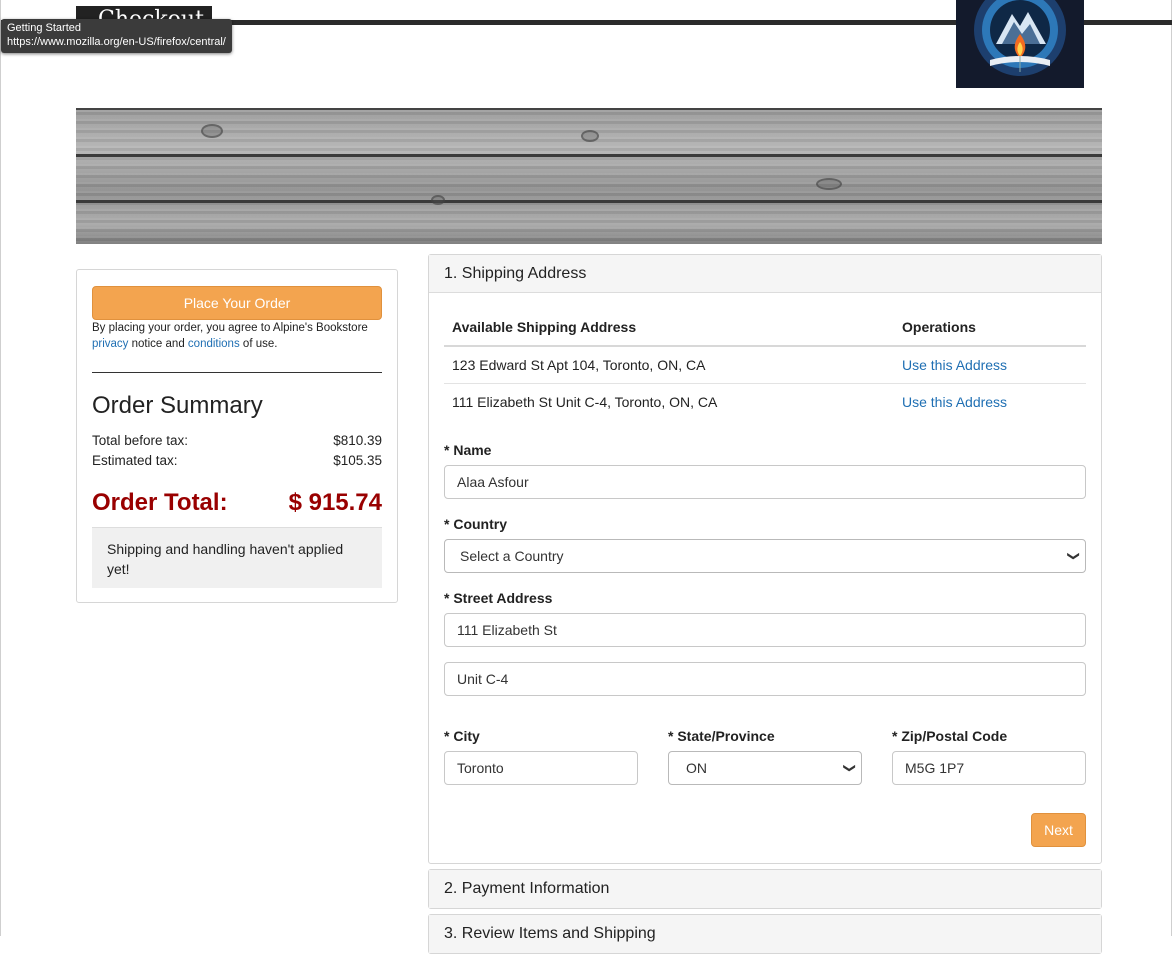  What do you see at coordinates (468, 450) in the screenshot?
I see `name-label: * Name` at bounding box center [468, 450].